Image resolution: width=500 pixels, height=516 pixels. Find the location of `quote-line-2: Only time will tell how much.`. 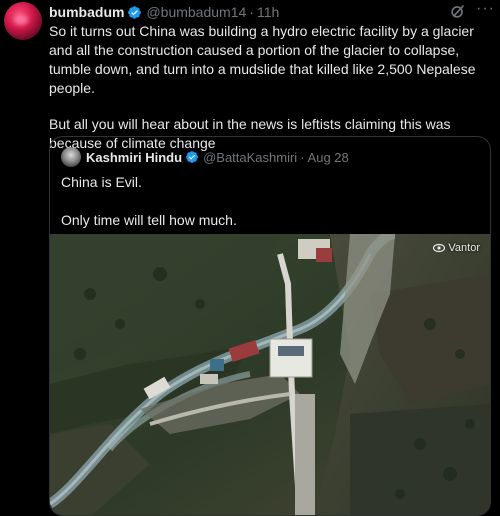

quote-line-2: Only time will tell how much. is located at coordinates (149, 220).